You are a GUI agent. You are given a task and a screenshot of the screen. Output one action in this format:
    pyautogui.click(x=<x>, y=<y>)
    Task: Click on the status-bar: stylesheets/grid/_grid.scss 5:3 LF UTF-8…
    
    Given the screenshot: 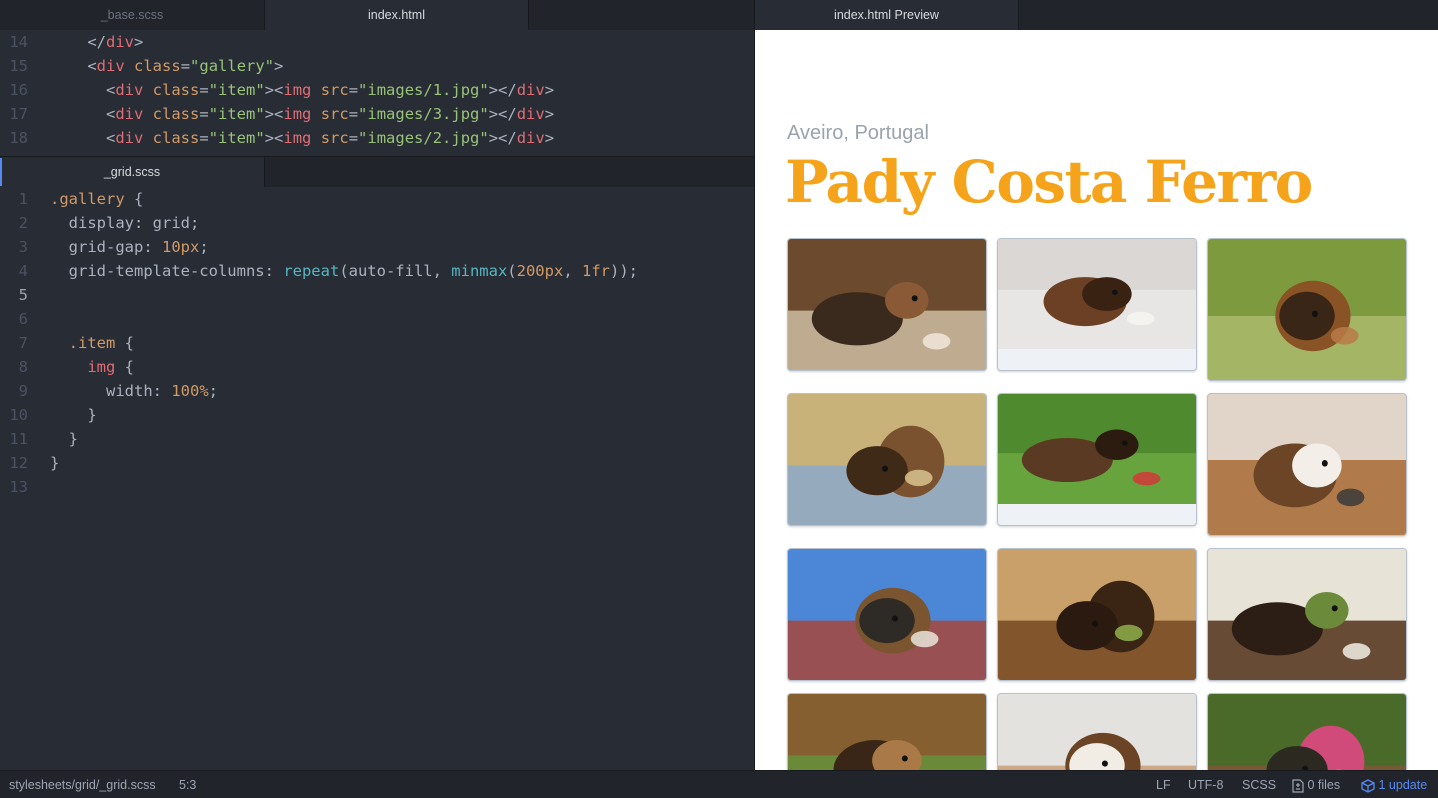 What is the action you would take?
    pyautogui.click(x=719, y=784)
    